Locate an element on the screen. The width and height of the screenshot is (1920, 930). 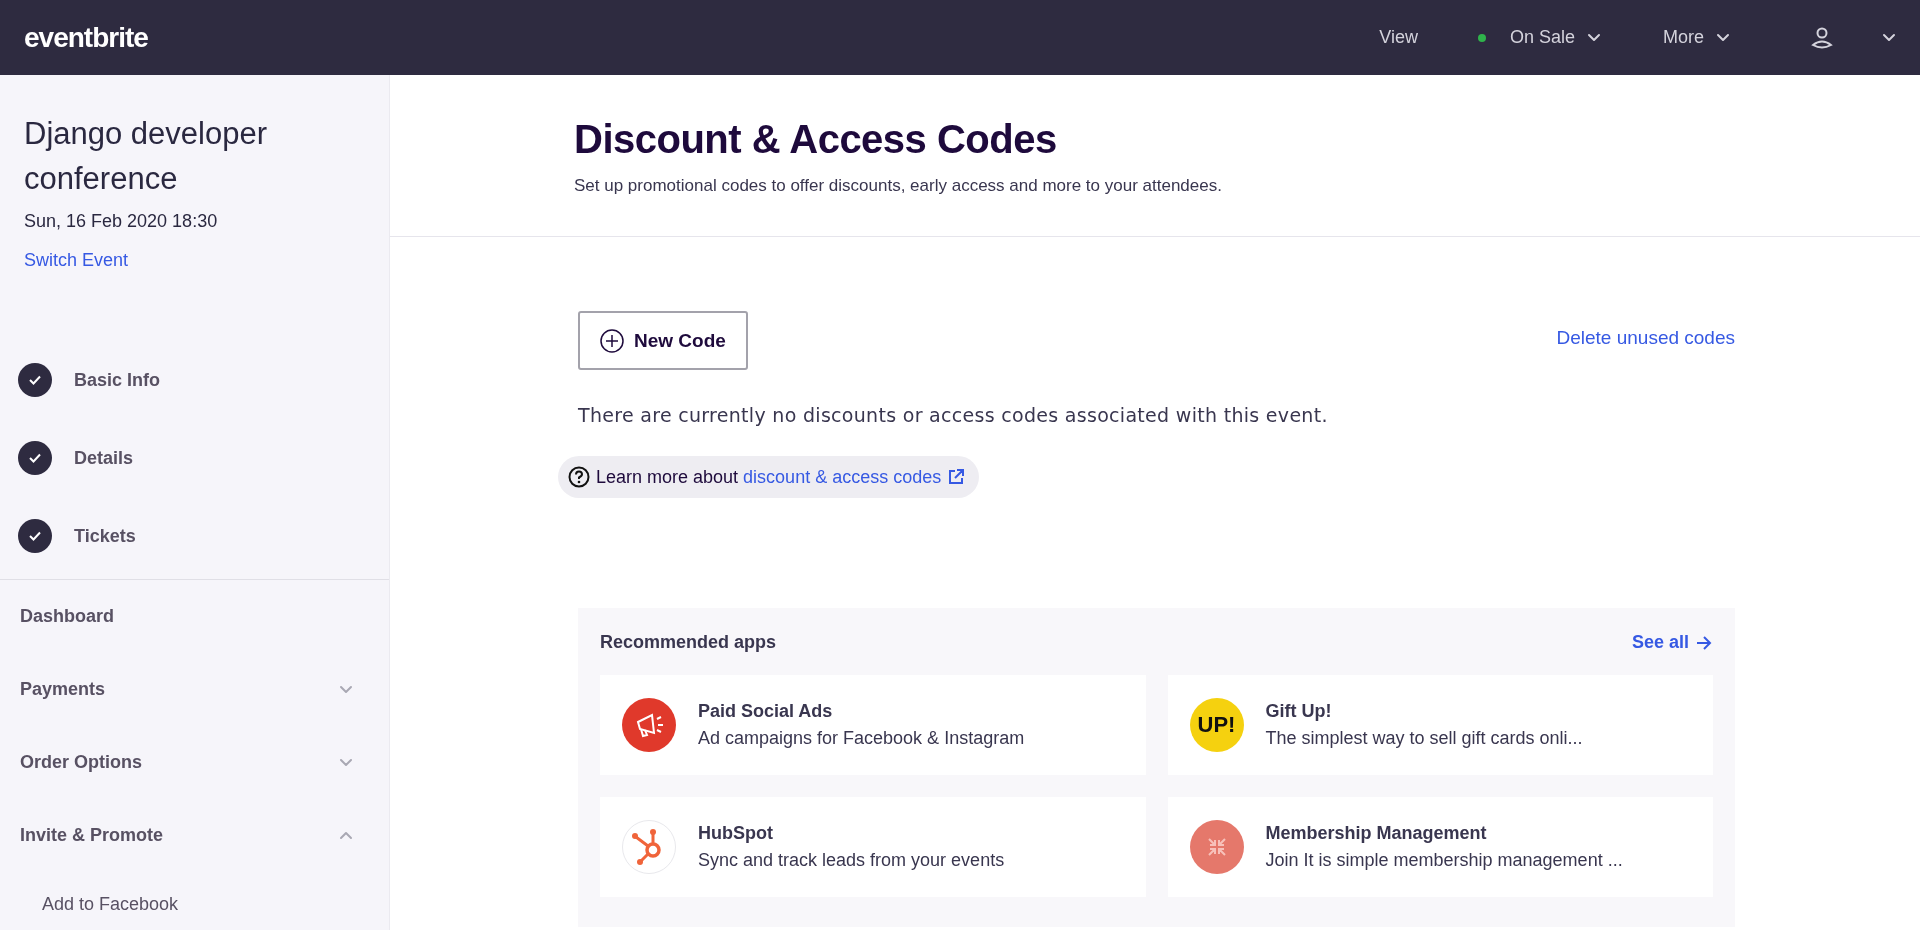
app-card: Paid Social Ads Ad campaigns for Facebook & Instagram is located at coordinates (873, 725).